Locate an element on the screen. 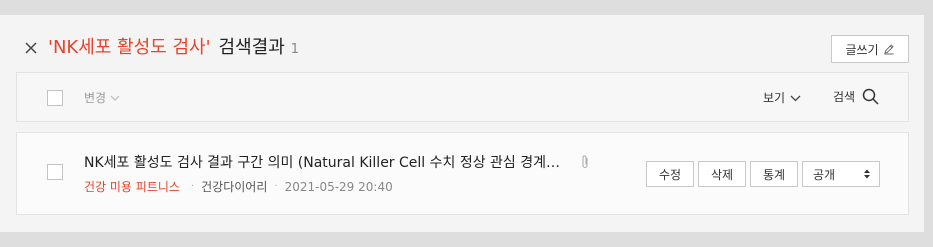 This screenshot has width=933, height=247. change-menu: 변경 is located at coordinates (102, 97).